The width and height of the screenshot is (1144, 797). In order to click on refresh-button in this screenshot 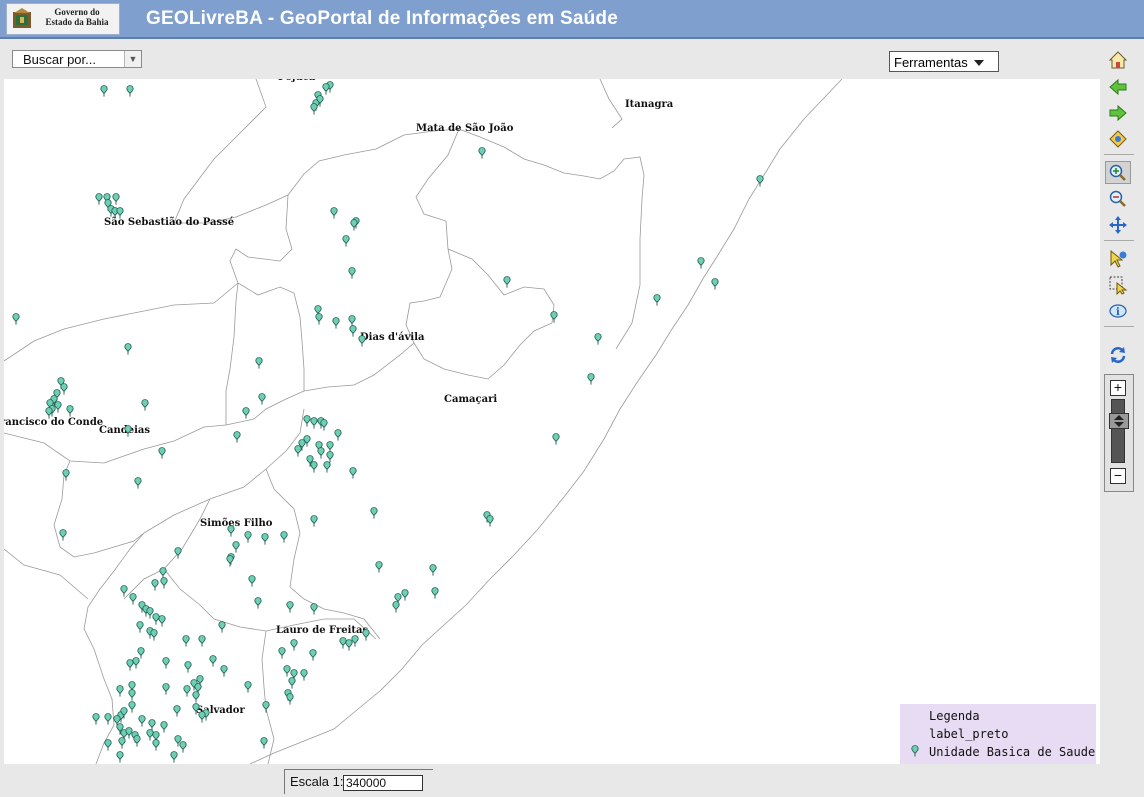, I will do `click(1118, 354)`.